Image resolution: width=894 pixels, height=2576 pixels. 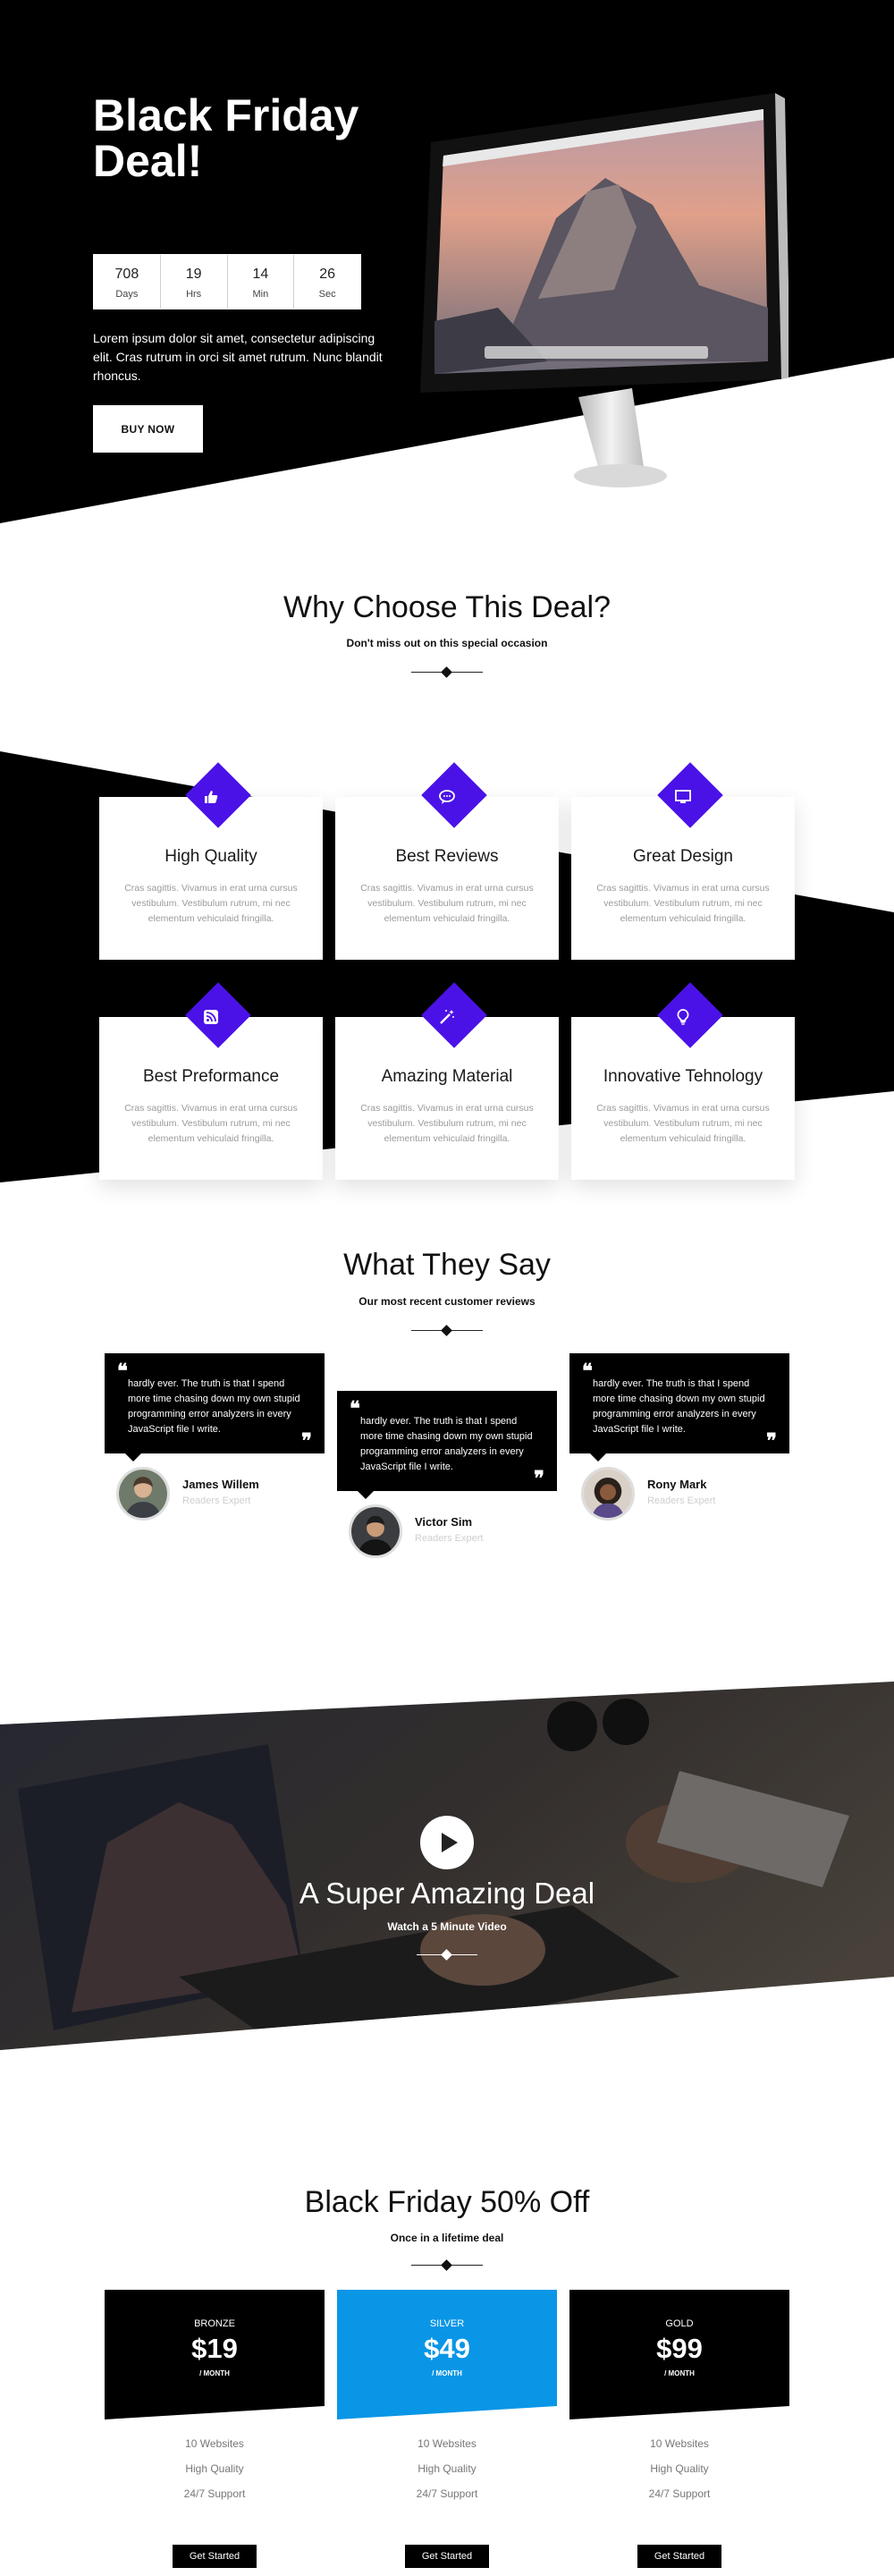 What do you see at coordinates (220, 1484) in the screenshot?
I see `author-name: James Willem` at bounding box center [220, 1484].